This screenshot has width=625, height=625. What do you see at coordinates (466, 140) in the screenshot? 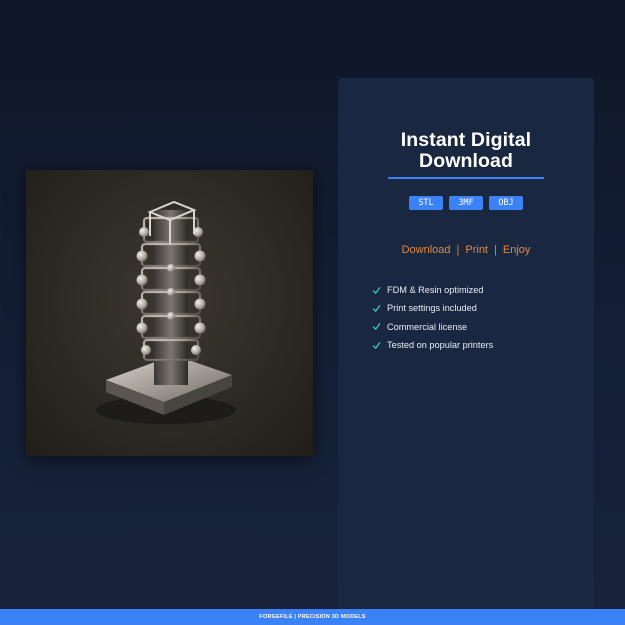
I see `card-title-line1: Instant Digital` at bounding box center [466, 140].